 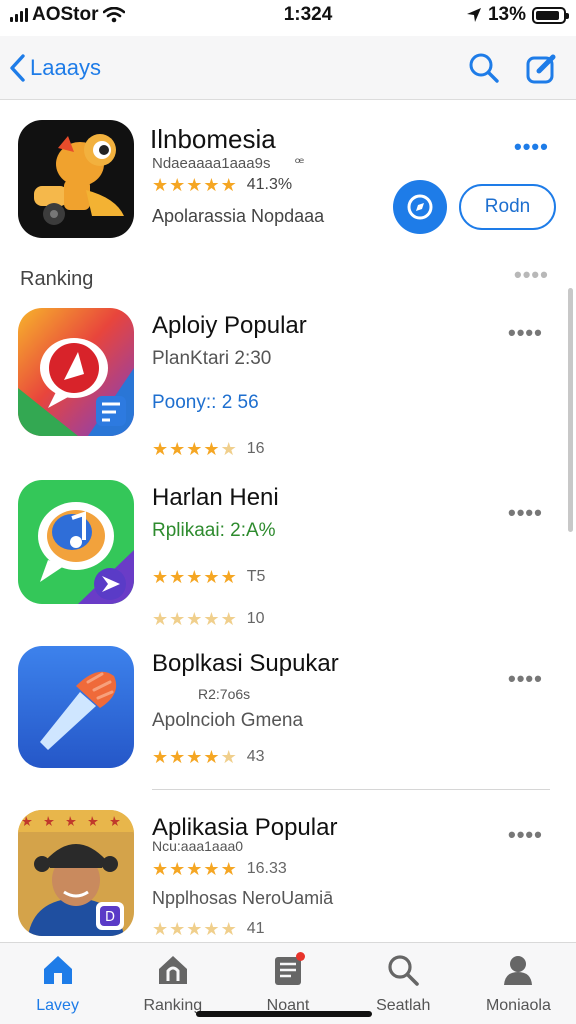 What do you see at coordinates (531, 147) in the screenshot?
I see `featured-more-button: ••••` at bounding box center [531, 147].